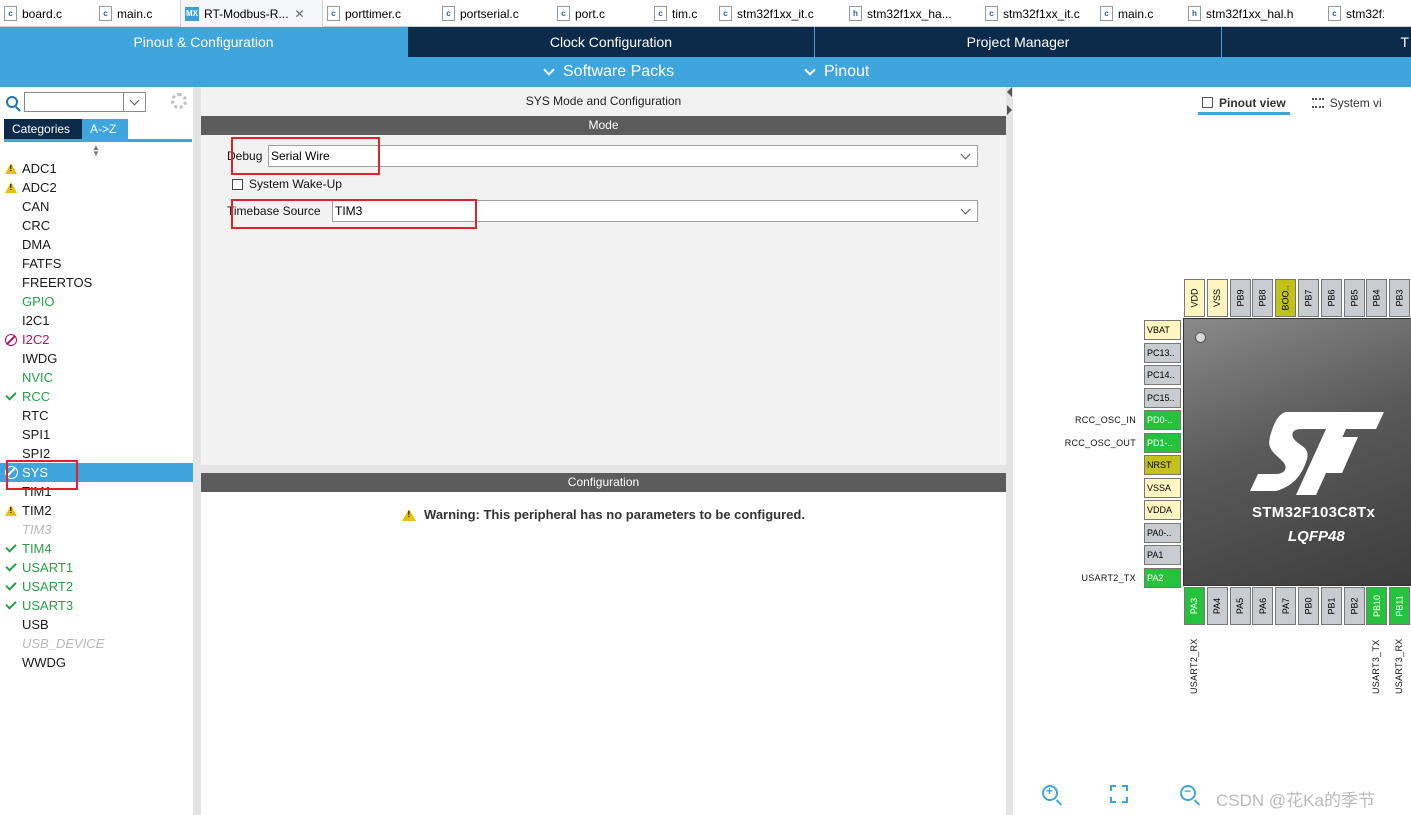 This screenshot has height=815, width=1411. I want to click on pin-pa2: PA2, so click(1162, 577).